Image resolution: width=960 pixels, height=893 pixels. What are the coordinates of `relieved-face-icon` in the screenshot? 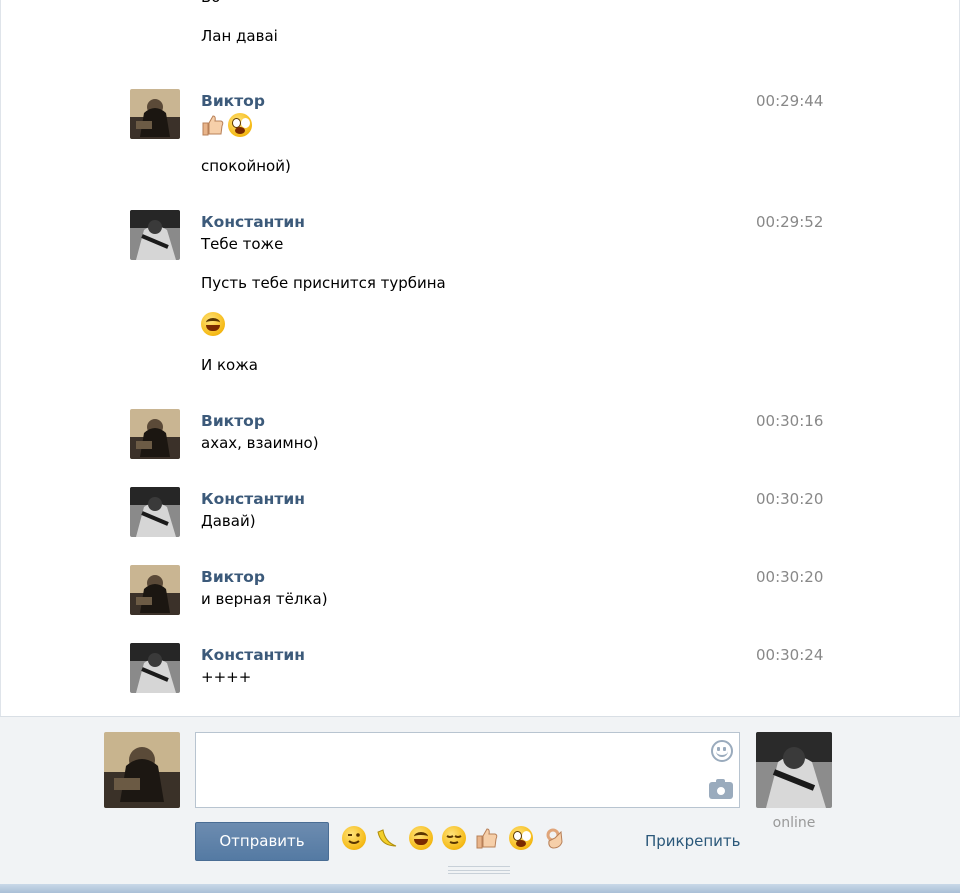 It's located at (454, 838).